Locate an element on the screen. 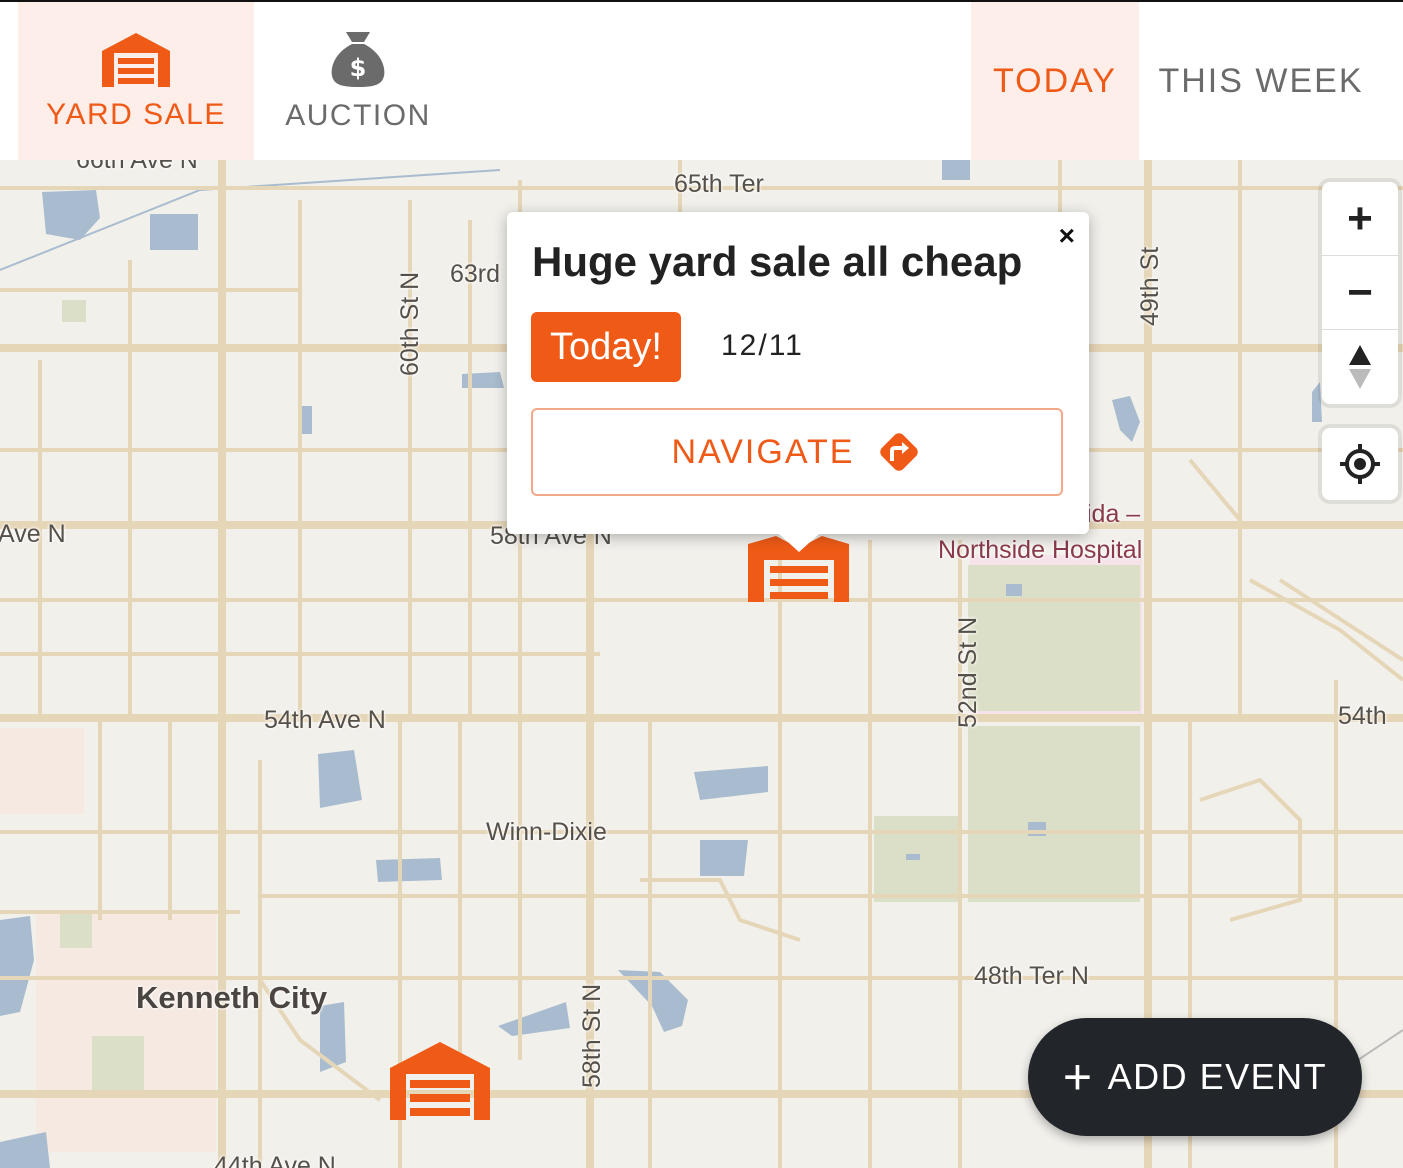  locate-icon is located at coordinates (1360, 464).